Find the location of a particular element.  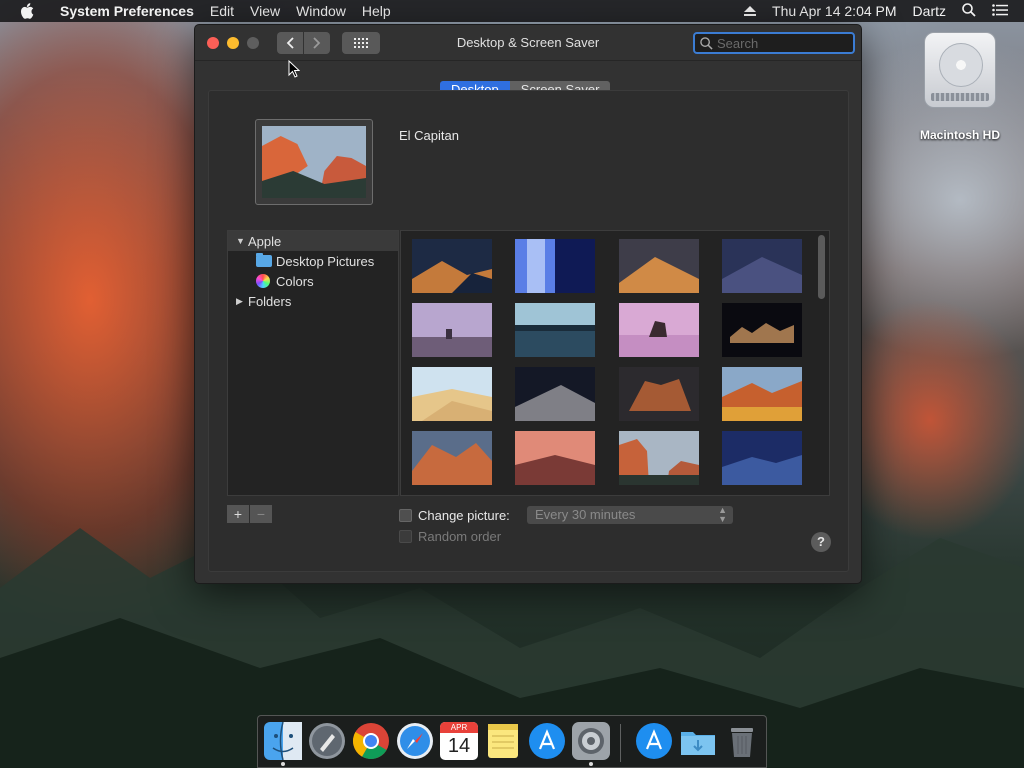

zoom-button is located at coordinates (253, 42).